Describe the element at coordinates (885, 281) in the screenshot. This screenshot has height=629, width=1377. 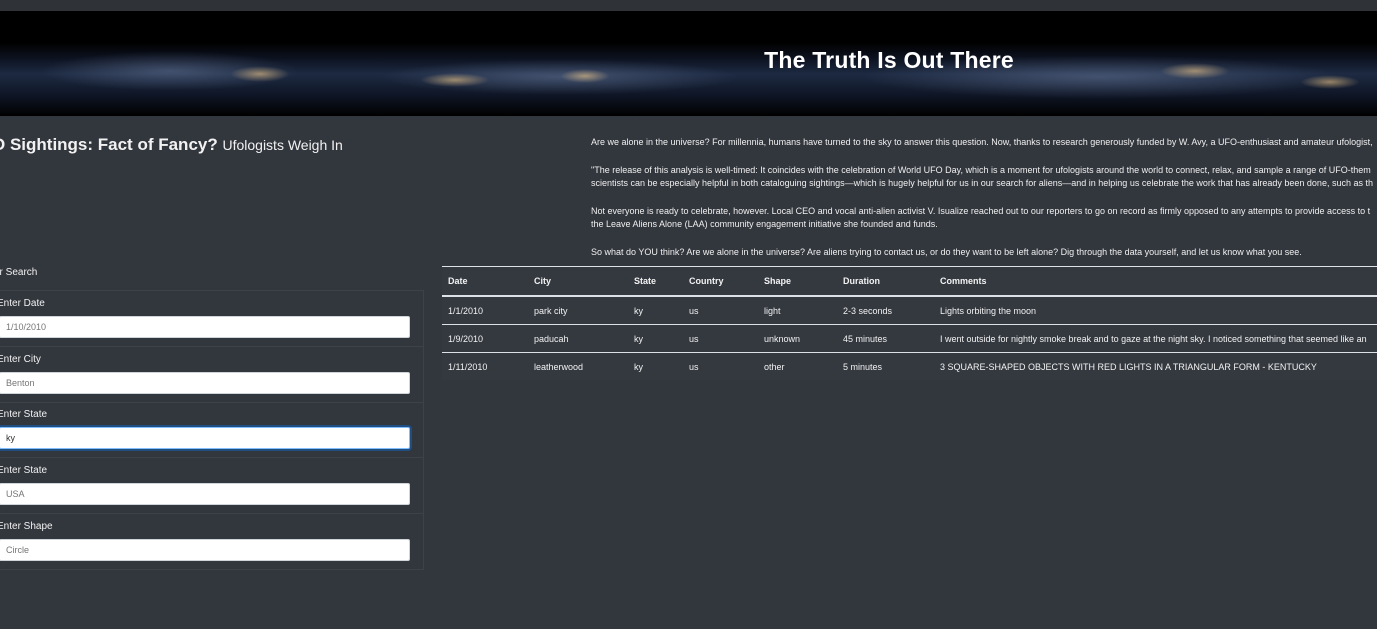
I see `column-header-duration: Duration` at that location.